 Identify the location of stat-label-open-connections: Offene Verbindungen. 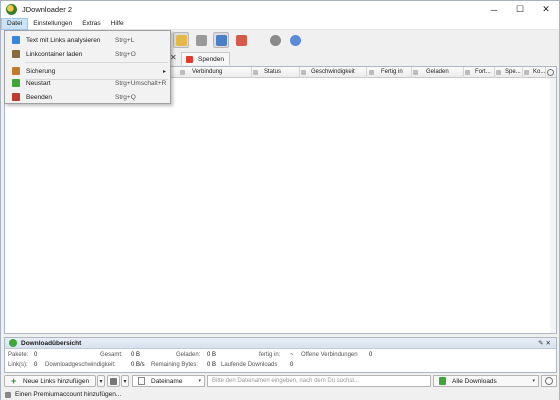
(329, 355).